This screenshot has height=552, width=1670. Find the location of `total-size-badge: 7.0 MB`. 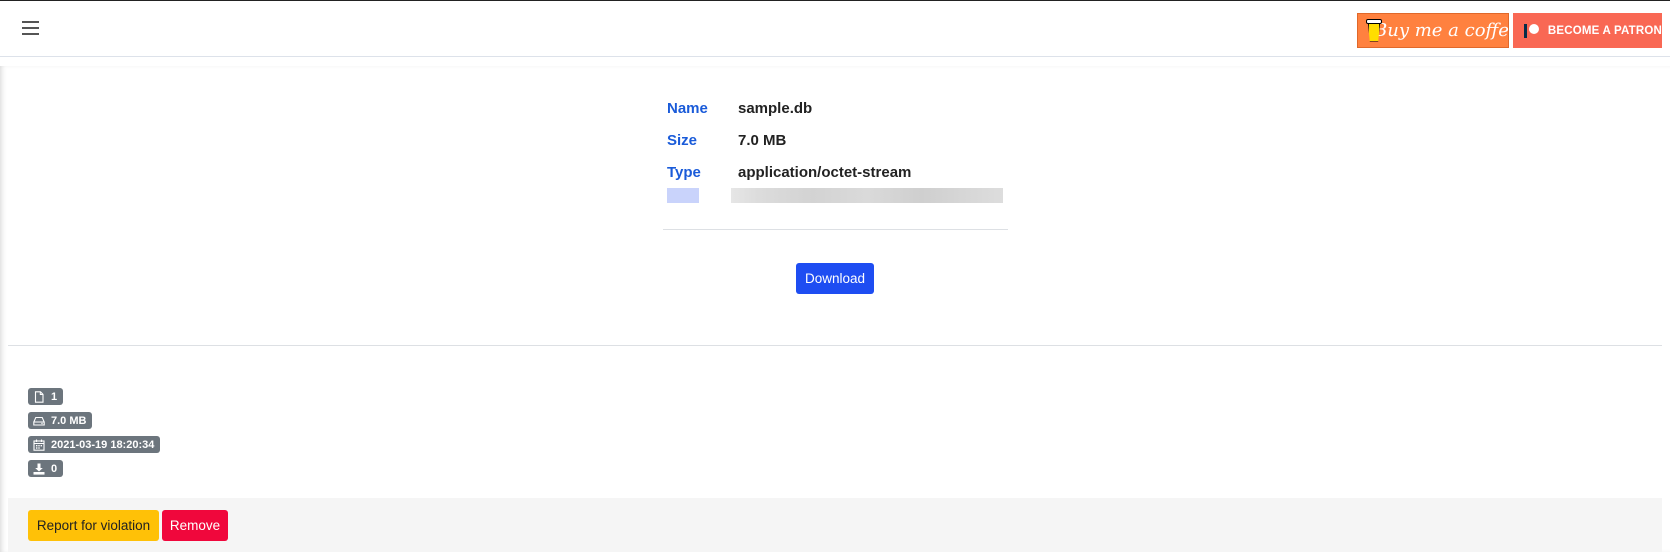

total-size-badge: 7.0 MB is located at coordinates (60, 420).